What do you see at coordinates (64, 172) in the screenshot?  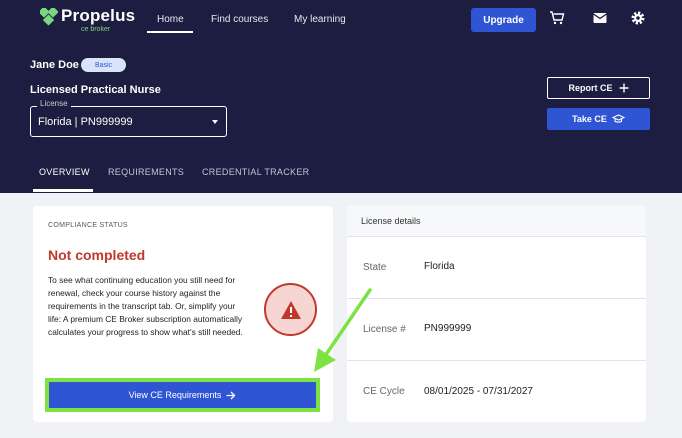 I see `tab-overview: OVERVIEW` at bounding box center [64, 172].